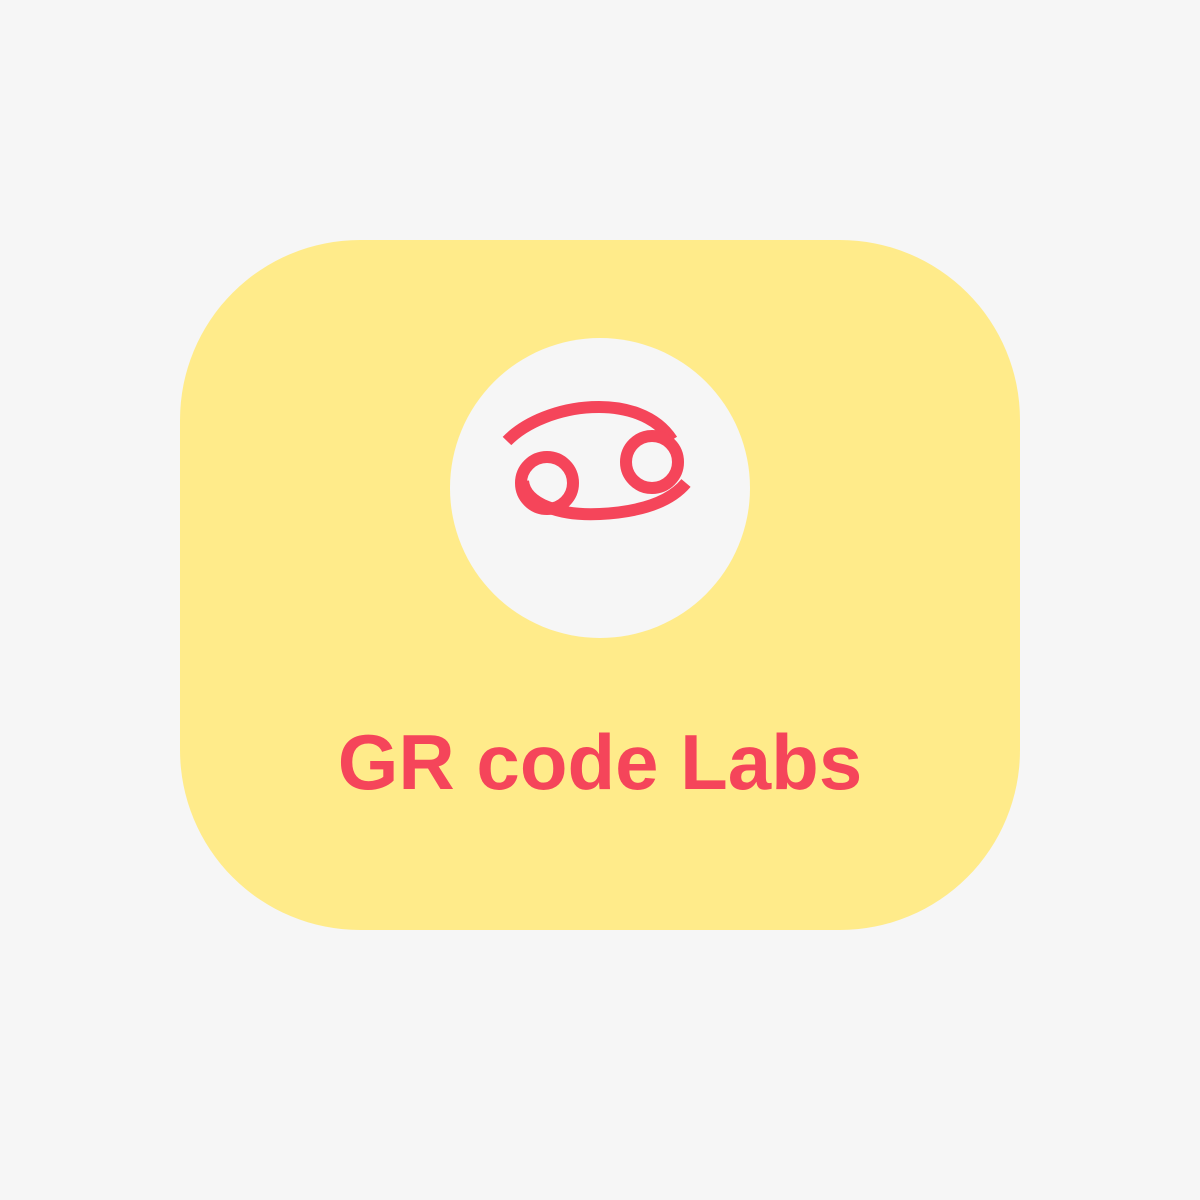 The image size is (1200, 1200). What do you see at coordinates (596, 460) in the screenshot?
I see `cancer-zodiac-icon` at bounding box center [596, 460].